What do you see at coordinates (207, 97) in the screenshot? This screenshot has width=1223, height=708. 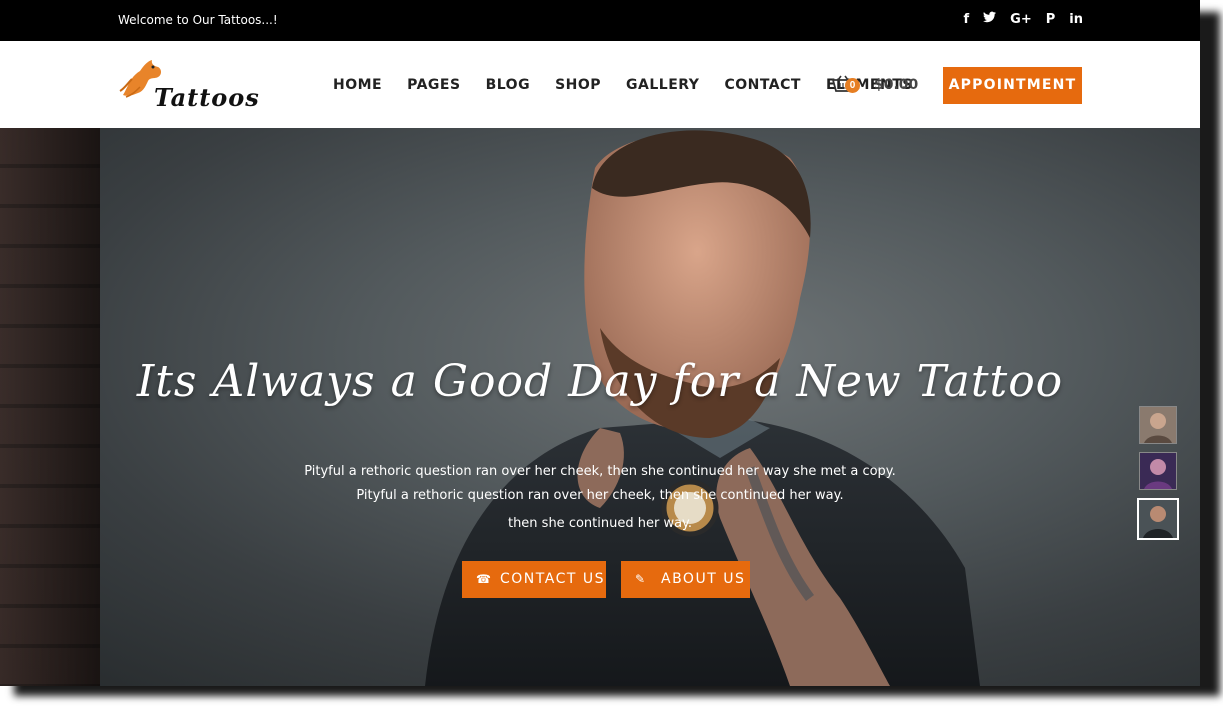 I see `logo-text: Tattoos` at bounding box center [207, 97].